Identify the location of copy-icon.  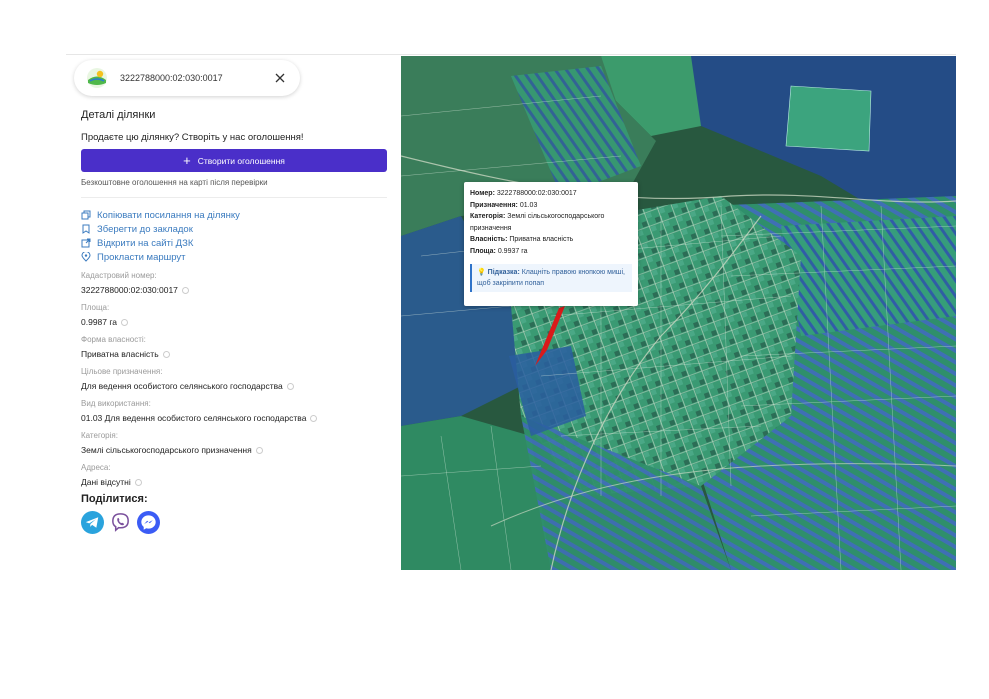
(86, 215).